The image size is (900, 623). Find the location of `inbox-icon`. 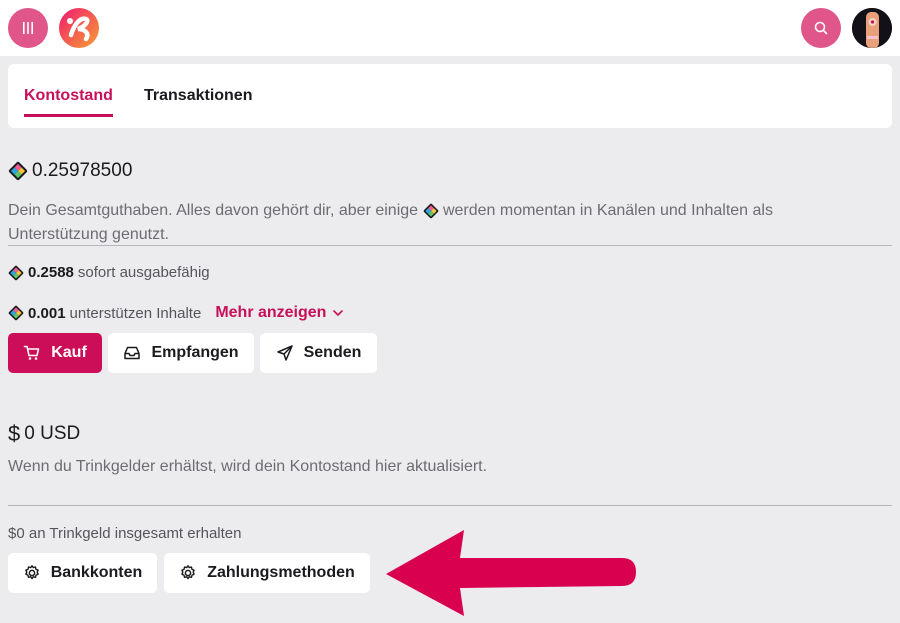

inbox-icon is located at coordinates (132, 353).